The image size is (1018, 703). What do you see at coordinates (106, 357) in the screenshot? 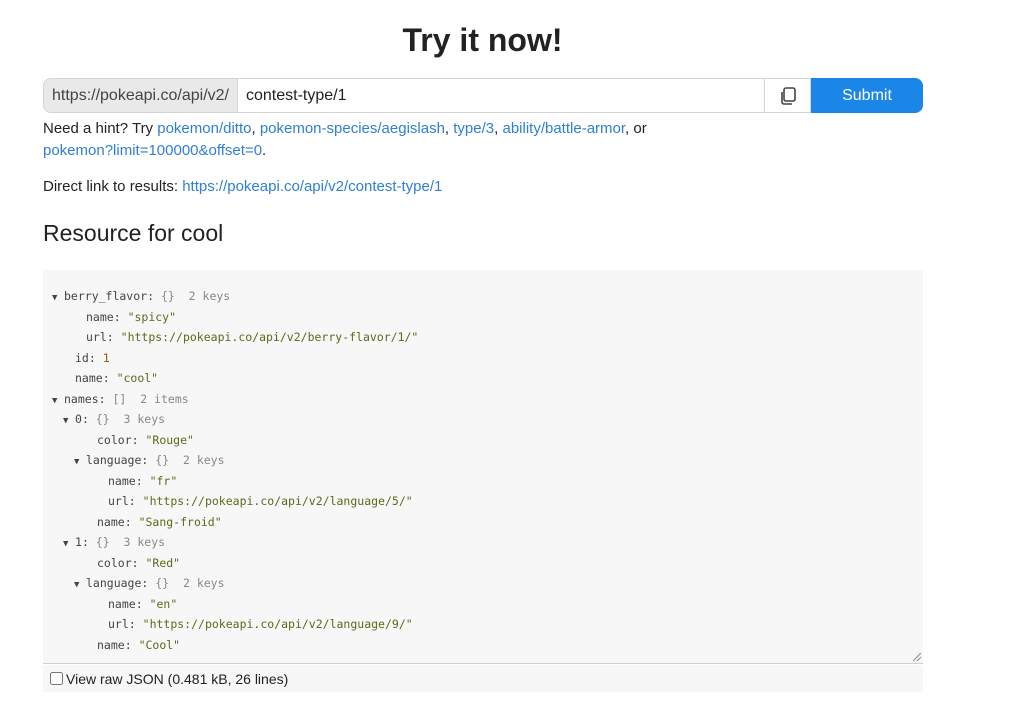
I see `json-number-value: 1` at bounding box center [106, 357].